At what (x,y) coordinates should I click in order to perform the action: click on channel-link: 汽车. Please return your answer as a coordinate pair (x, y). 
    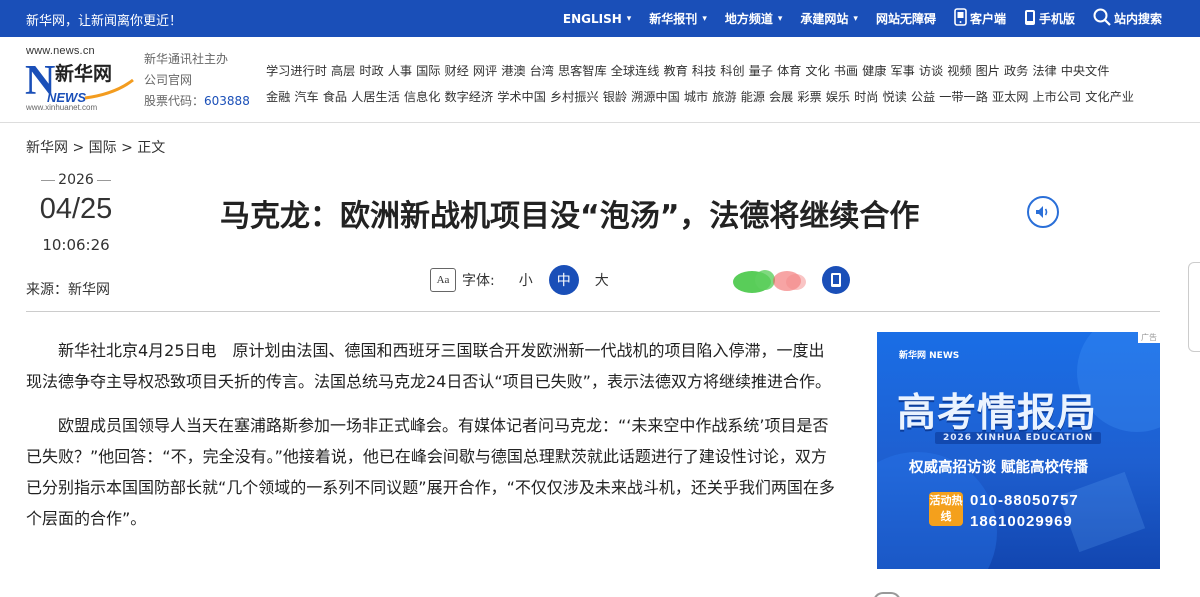
    Looking at the image, I should click on (306, 97).